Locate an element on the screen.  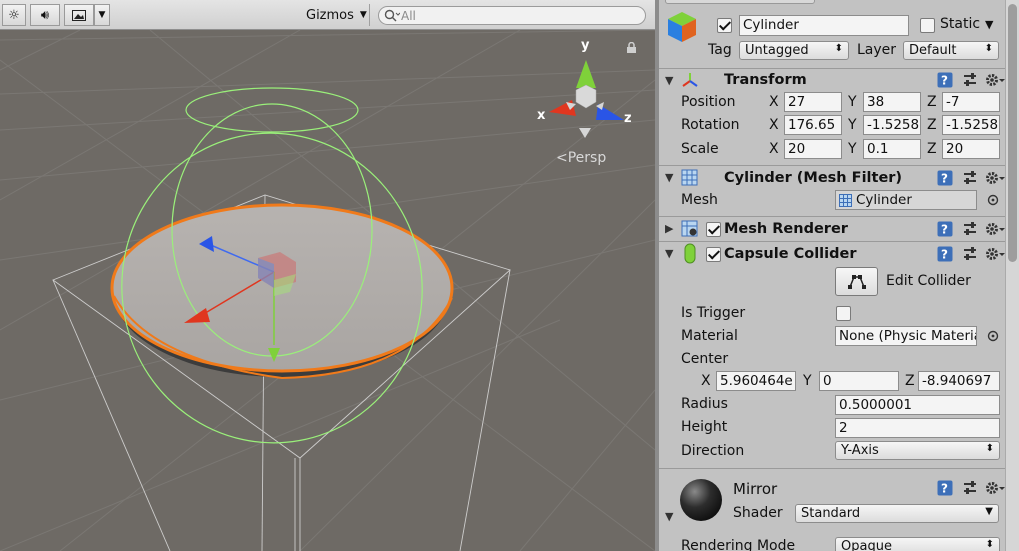
radius-field: 0.5000001 is located at coordinates (917, 405).